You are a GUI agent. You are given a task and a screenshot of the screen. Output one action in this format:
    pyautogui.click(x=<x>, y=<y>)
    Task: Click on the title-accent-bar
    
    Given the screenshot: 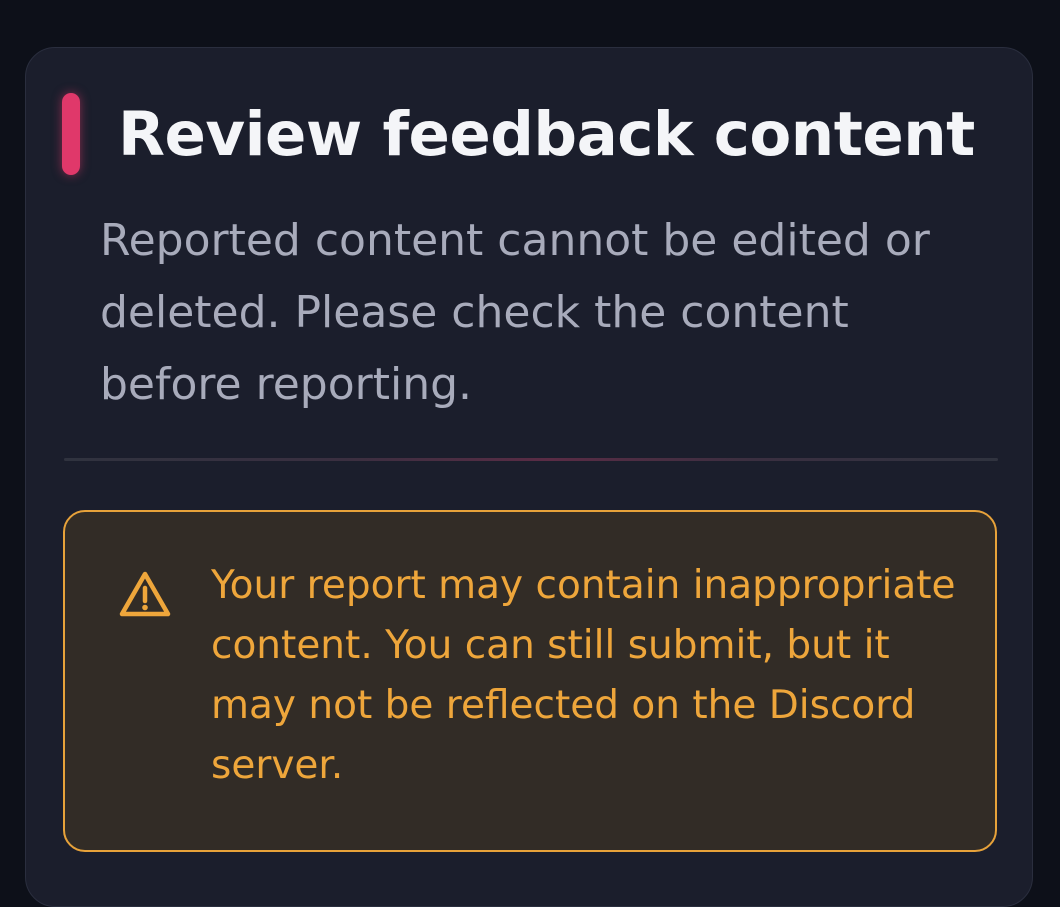 What is the action you would take?
    pyautogui.click(x=71, y=134)
    